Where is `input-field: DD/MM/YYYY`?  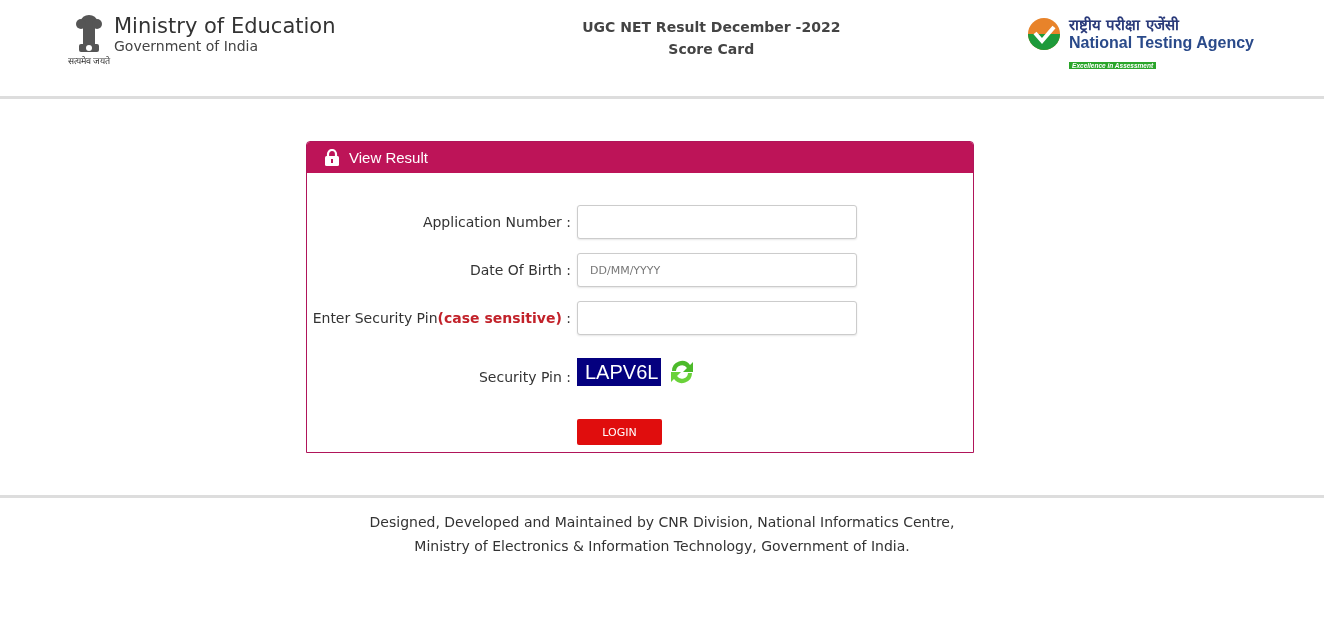 input-field: DD/MM/YYYY is located at coordinates (717, 270).